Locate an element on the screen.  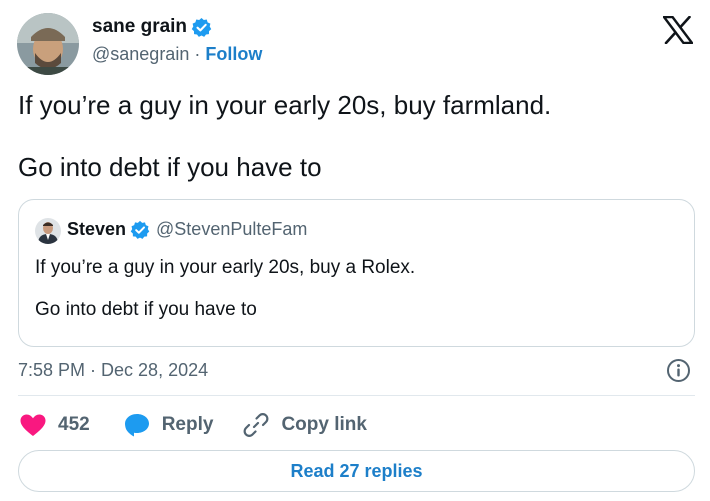
copy-link-button: Copy link is located at coordinates (305, 425).